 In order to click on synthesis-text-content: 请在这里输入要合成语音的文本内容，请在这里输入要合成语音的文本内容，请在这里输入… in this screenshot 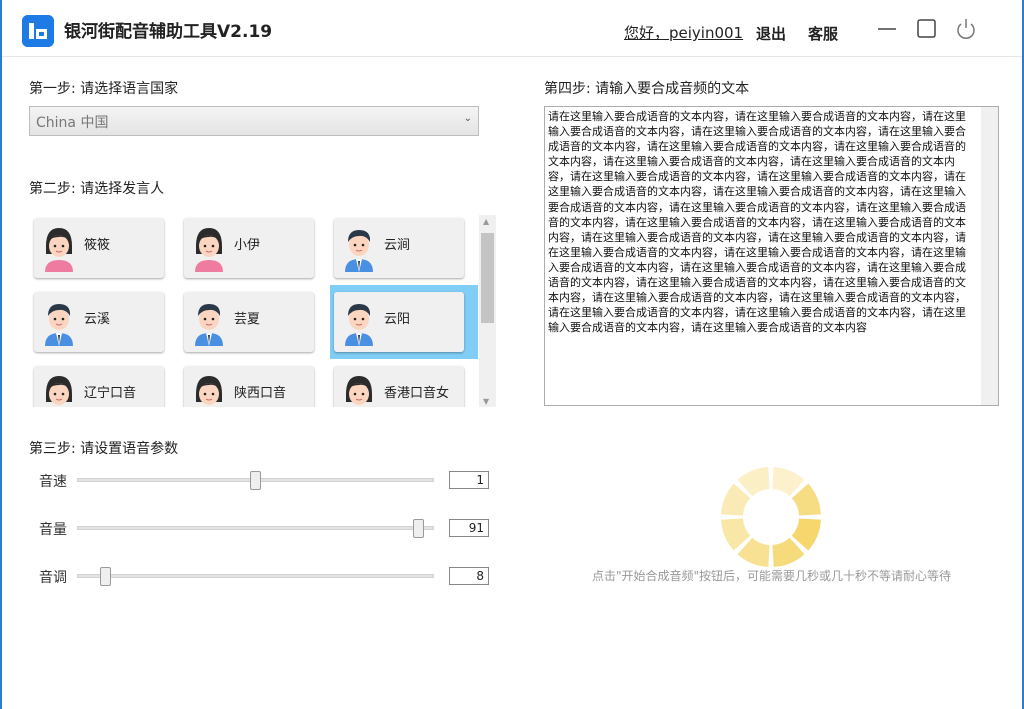, I will do `click(757, 222)`.